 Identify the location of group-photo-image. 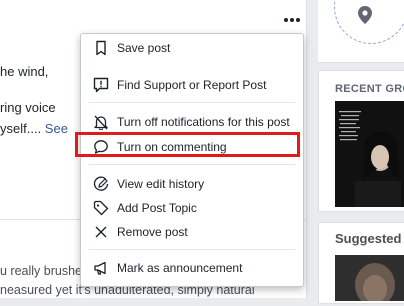
(369, 154).